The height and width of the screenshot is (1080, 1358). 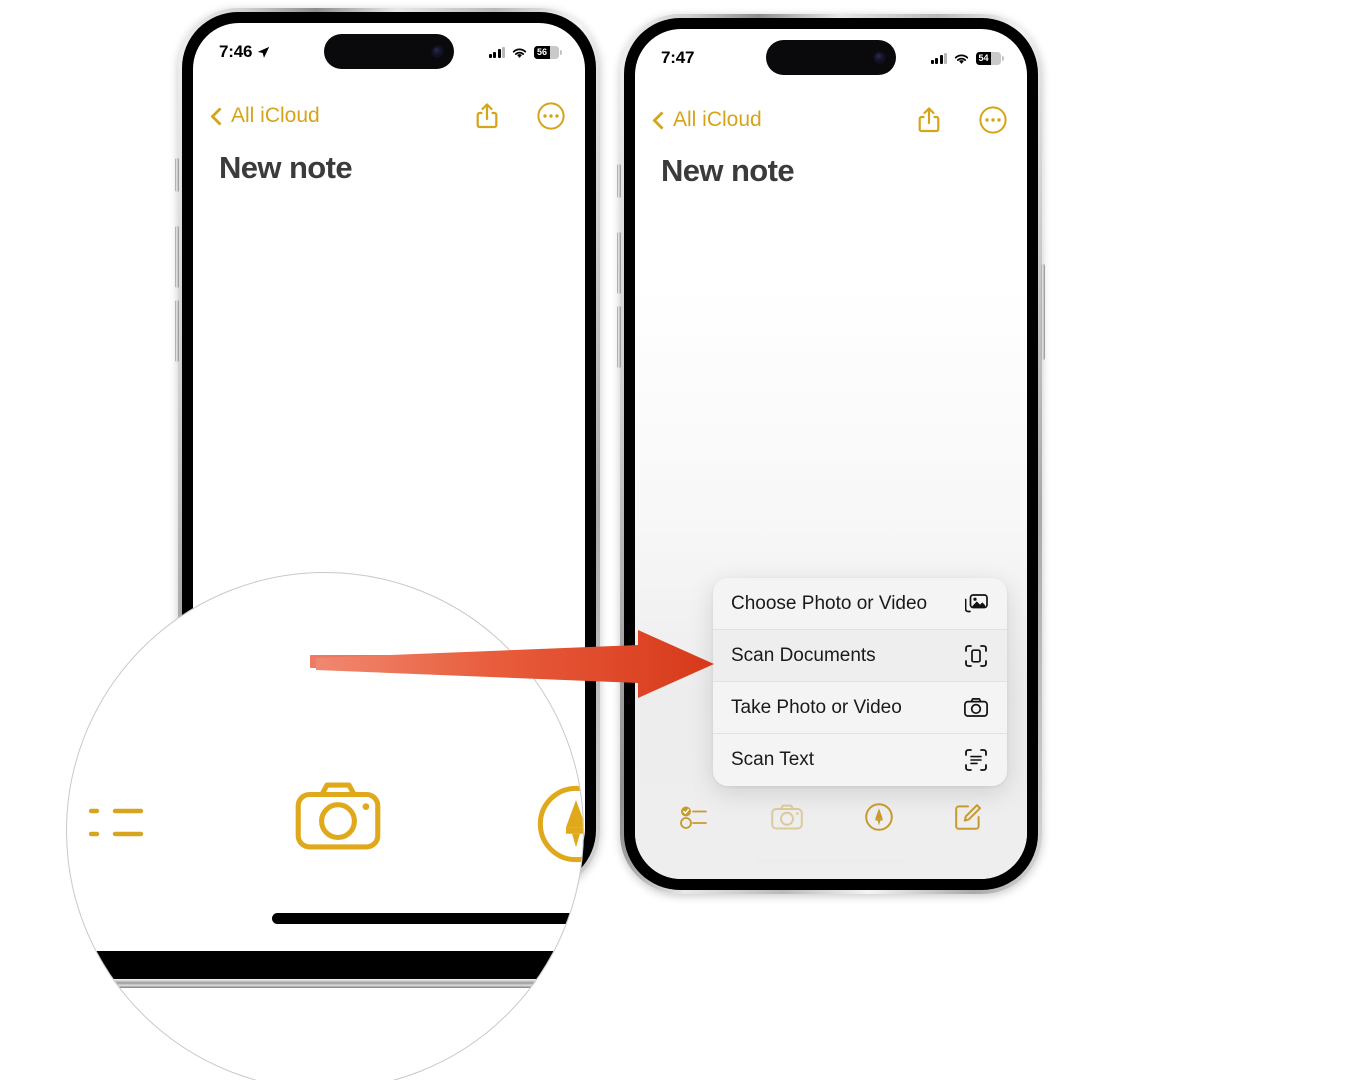 What do you see at coordinates (831, 817) in the screenshot?
I see `notes-toolbar-right` at bounding box center [831, 817].